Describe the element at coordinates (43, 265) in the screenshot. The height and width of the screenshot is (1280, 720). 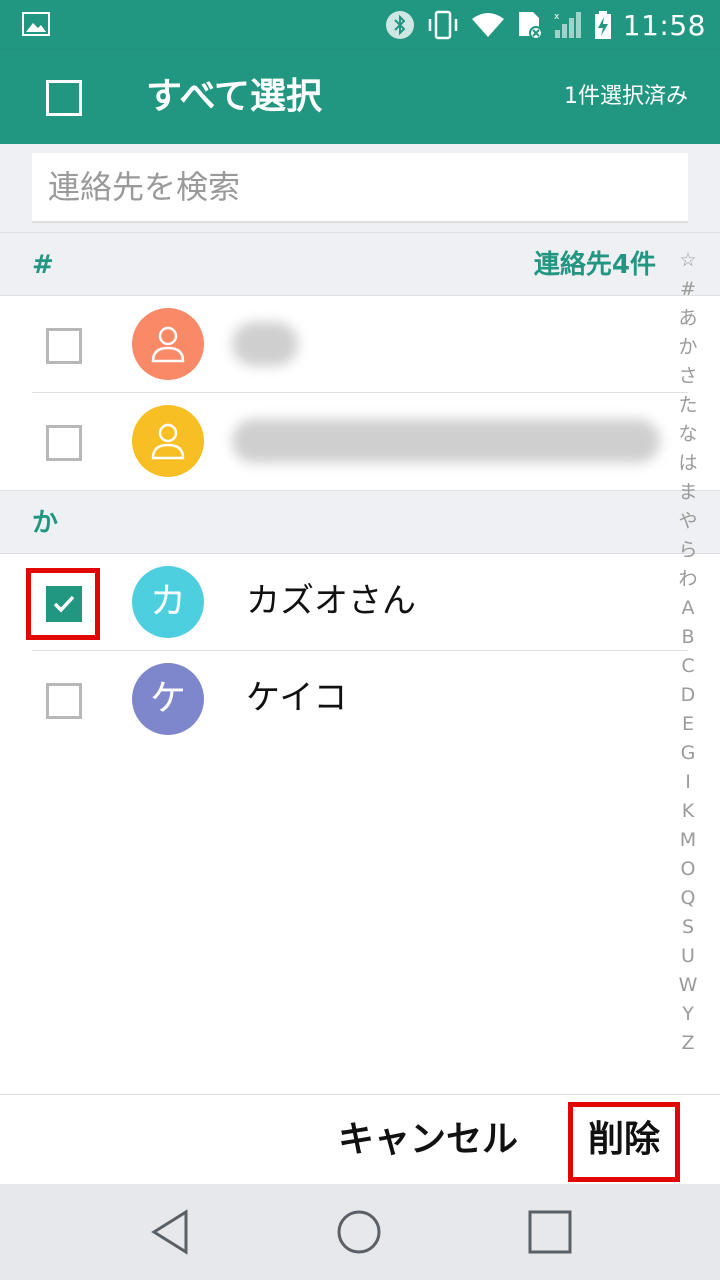
I see `section-letter: #` at that location.